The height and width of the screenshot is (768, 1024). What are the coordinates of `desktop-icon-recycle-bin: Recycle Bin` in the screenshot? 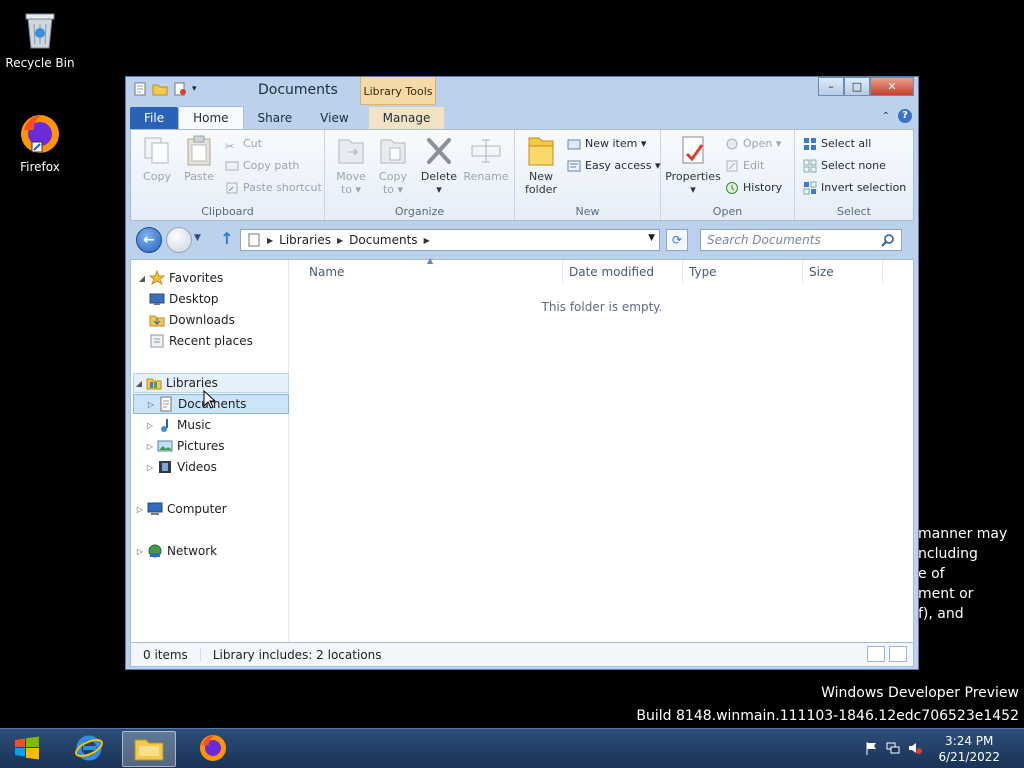 It's located at (40, 39).